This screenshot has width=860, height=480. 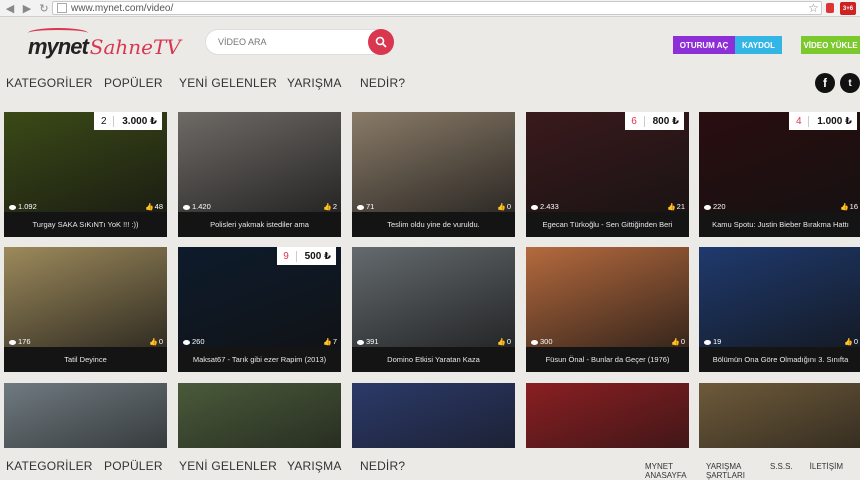 I want to click on view-count-value: 260, so click(x=198, y=341).